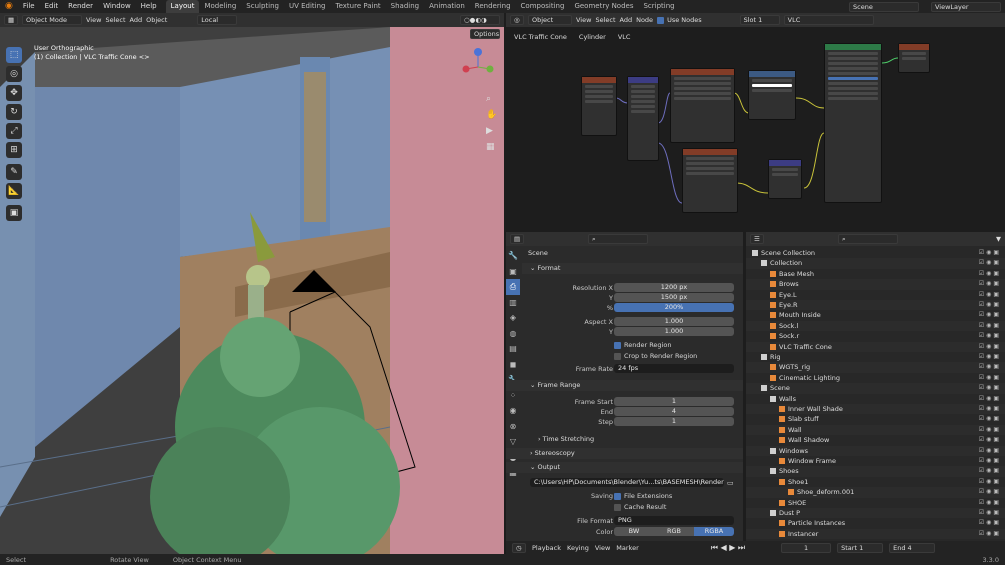 The image size is (1005, 565). I want to click on outliner-row: Cinematic Lighting ☑◉▣, so click(875, 378).